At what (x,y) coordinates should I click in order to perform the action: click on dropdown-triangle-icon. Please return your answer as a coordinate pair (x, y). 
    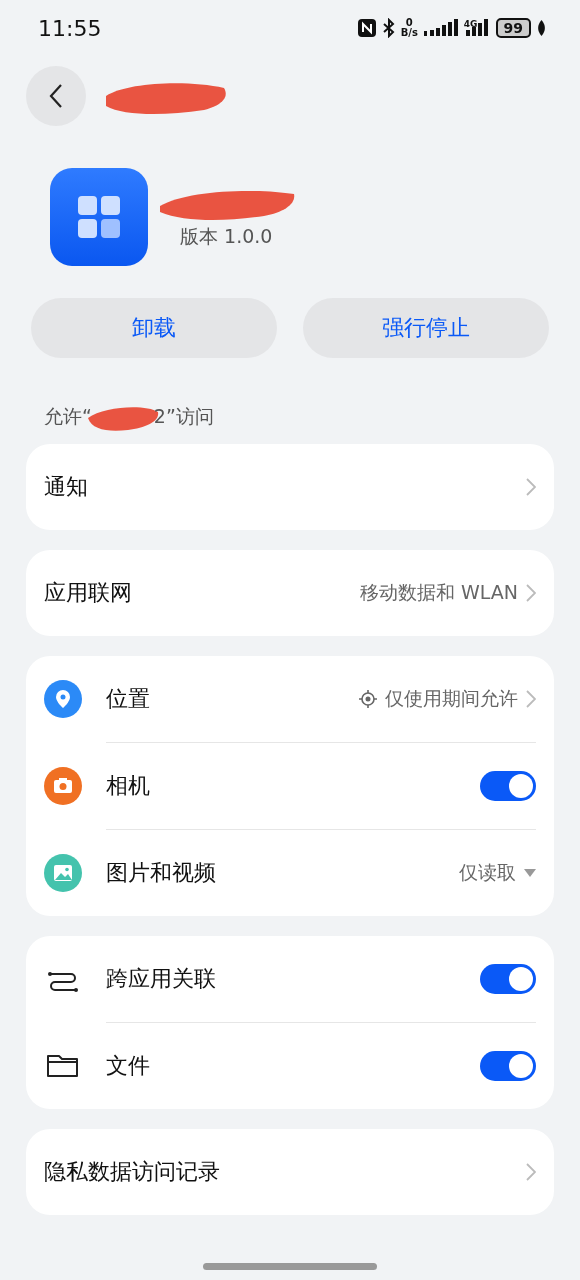
    Looking at the image, I should click on (530, 873).